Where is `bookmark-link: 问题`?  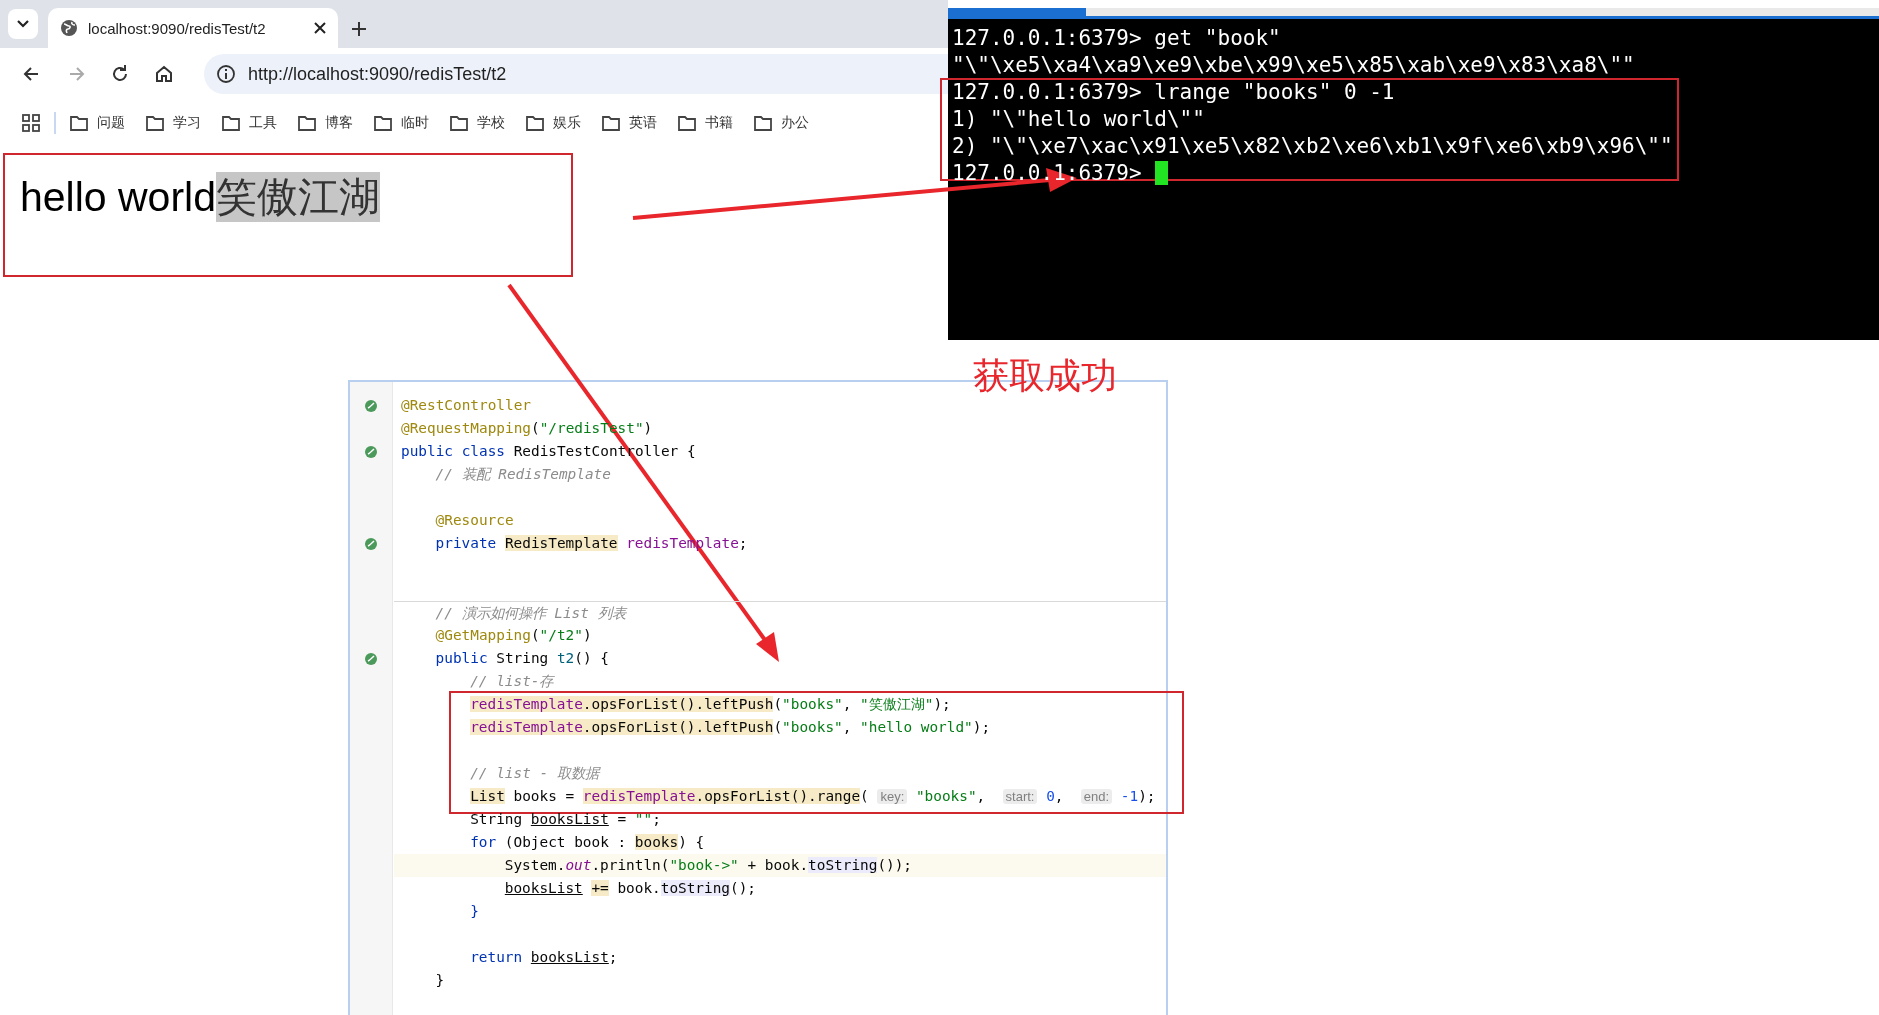
bookmark-link: 问题 is located at coordinates (97, 123).